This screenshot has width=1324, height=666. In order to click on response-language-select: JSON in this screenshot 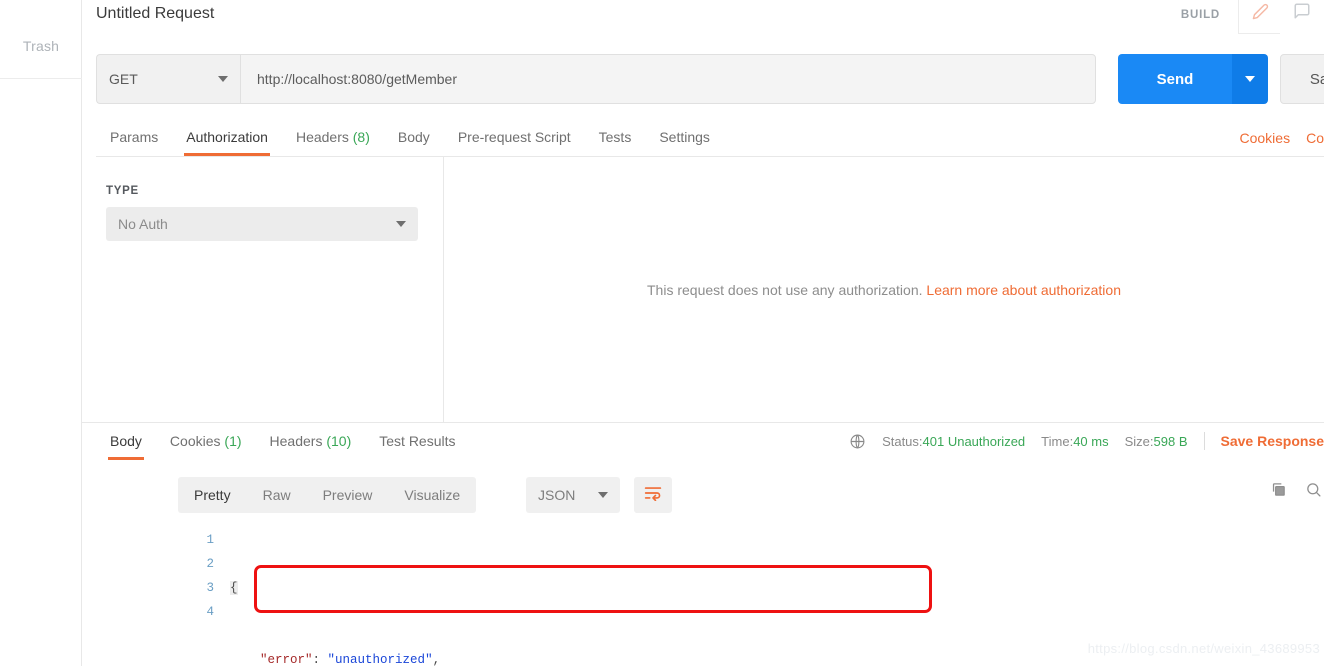, I will do `click(573, 495)`.